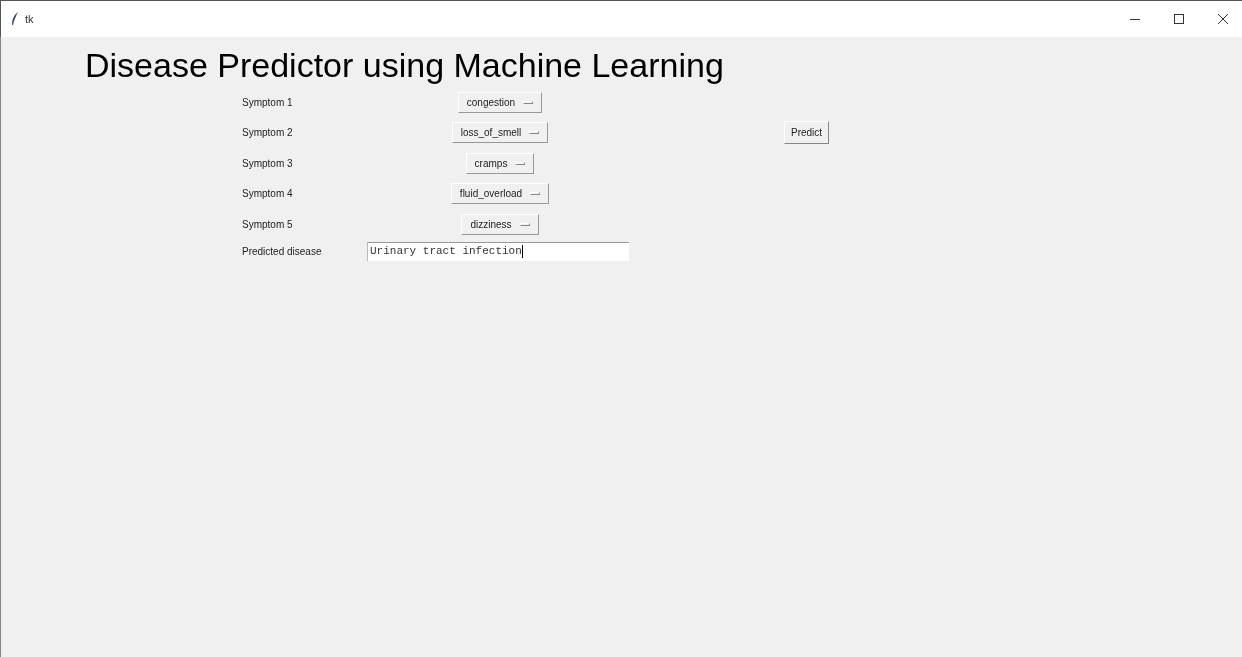  What do you see at coordinates (500, 194) in the screenshot?
I see `symptom-dropdown: fluid_overload` at bounding box center [500, 194].